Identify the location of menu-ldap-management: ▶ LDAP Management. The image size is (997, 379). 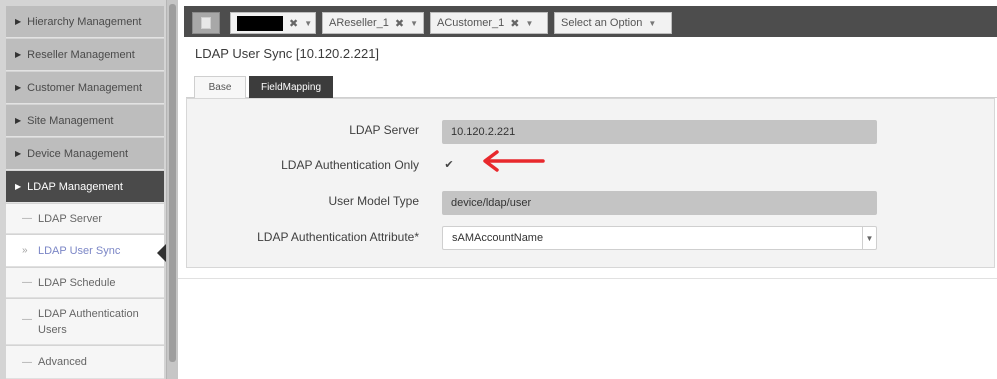
(85, 187).